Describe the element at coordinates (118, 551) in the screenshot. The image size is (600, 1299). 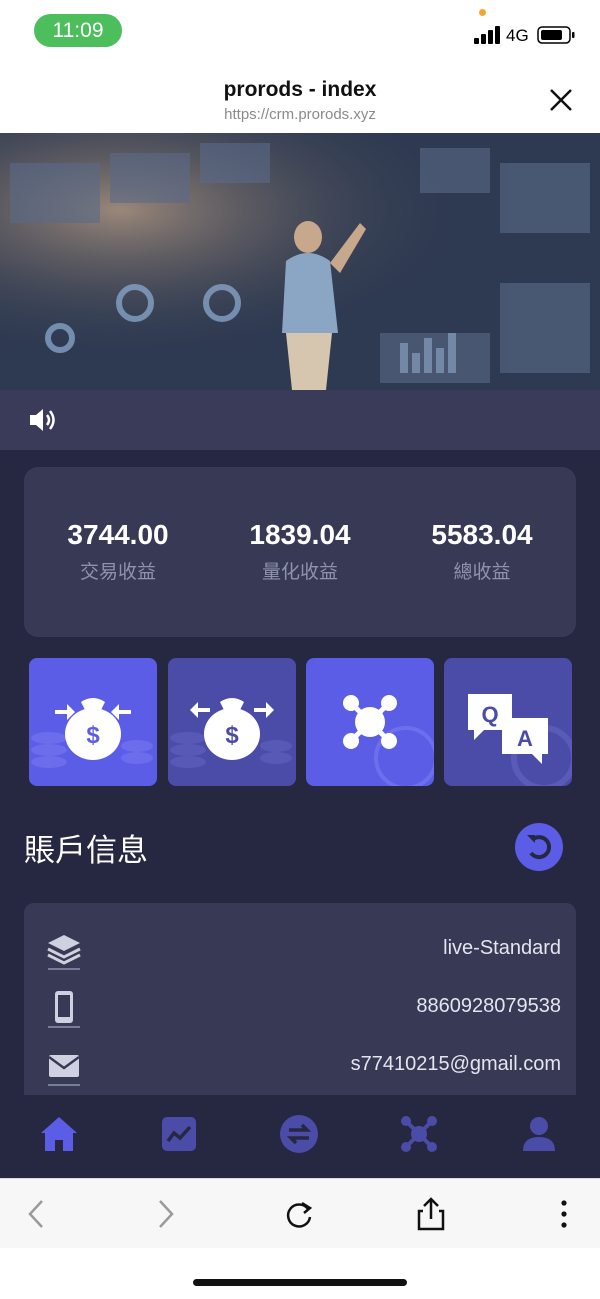
I see `stat-trading-earnings: 3744.00 交易收益` at that location.